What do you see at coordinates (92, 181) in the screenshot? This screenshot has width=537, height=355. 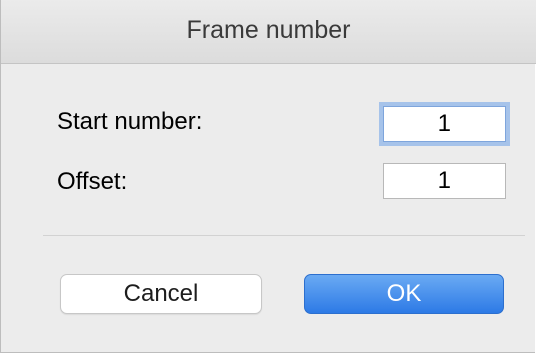 I see `offset-label: Offset:` at bounding box center [92, 181].